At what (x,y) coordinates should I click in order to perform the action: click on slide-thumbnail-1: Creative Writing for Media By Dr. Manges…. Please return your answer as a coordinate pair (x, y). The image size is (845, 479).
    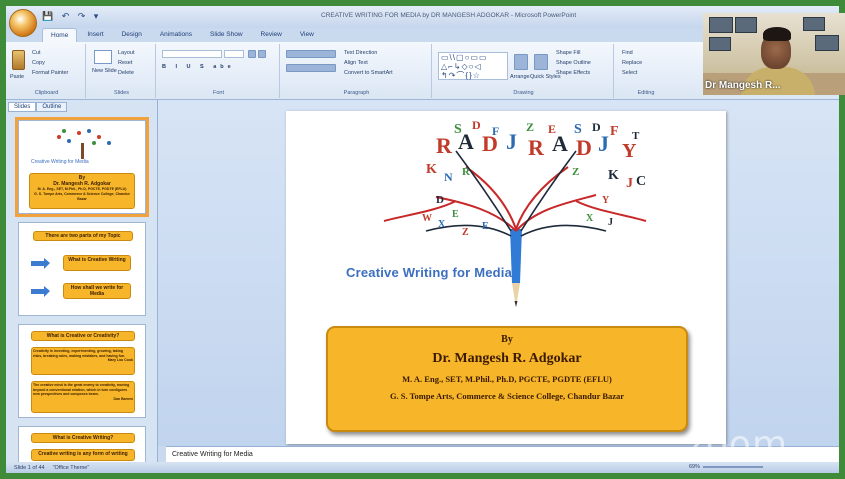
    Looking at the image, I should click on (82, 167).